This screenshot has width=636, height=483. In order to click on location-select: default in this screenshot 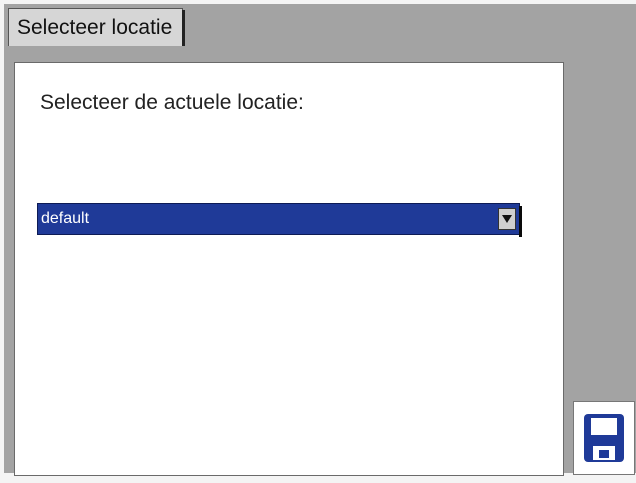, I will do `click(279, 220)`.